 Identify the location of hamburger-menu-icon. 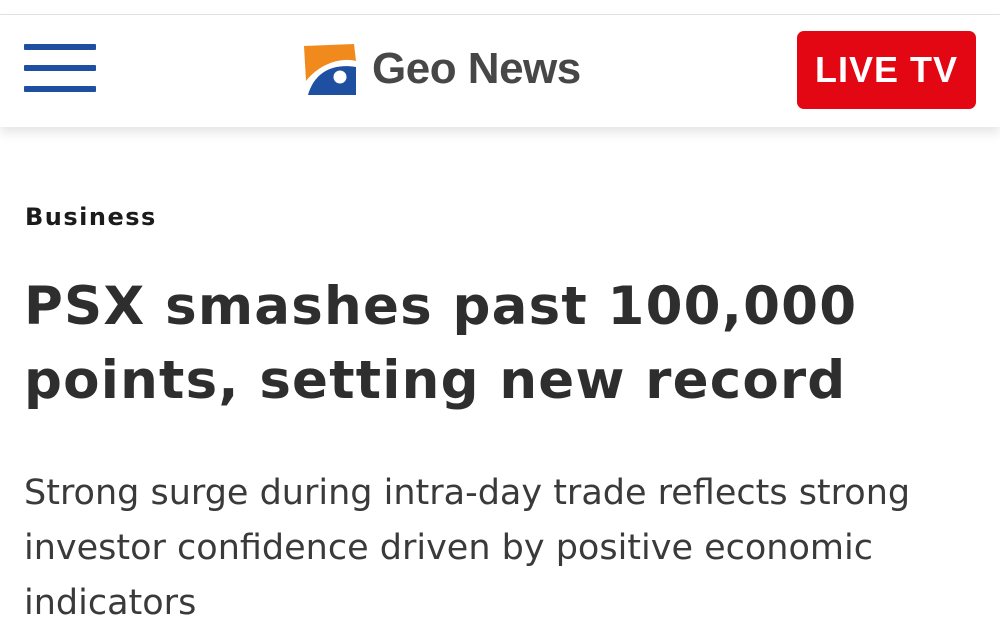
(60, 69).